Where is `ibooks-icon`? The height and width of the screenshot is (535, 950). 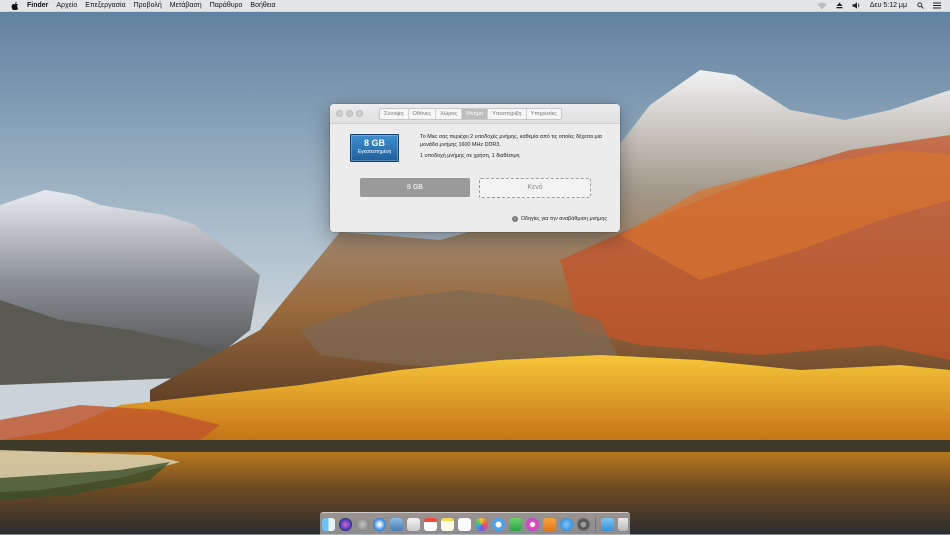
ibooks-icon is located at coordinates (549, 524).